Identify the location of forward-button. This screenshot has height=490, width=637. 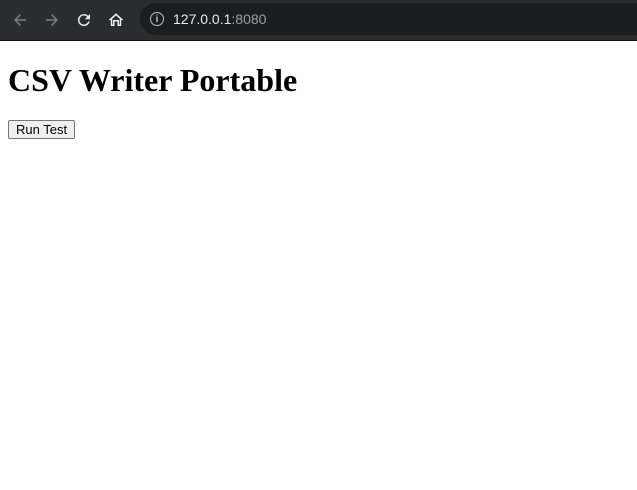
(52, 20).